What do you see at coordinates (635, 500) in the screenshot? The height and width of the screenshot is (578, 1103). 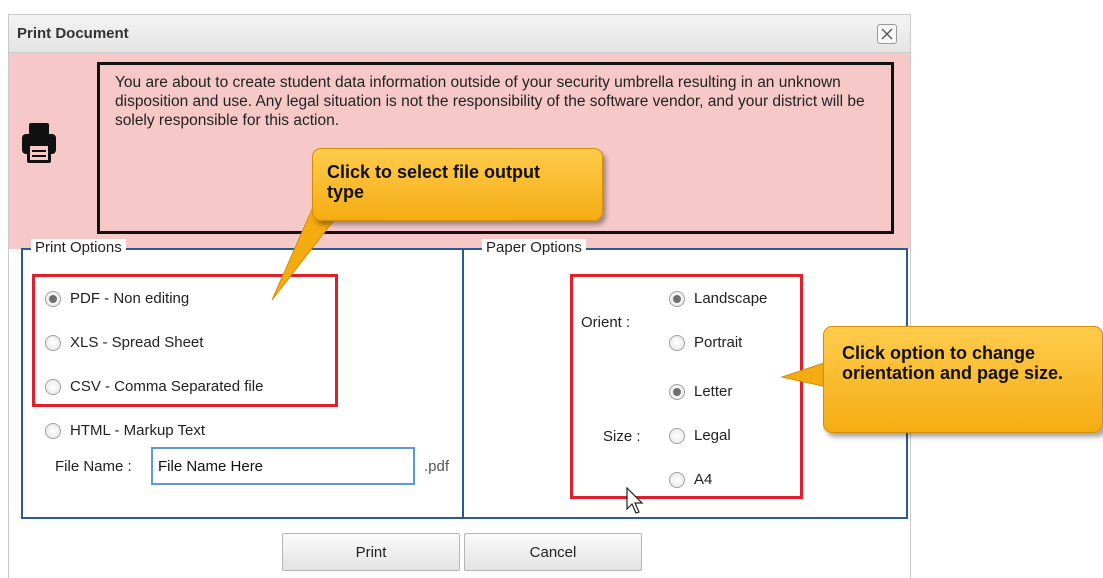 I see `mouse-cursor-icon` at bounding box center [635, 500].